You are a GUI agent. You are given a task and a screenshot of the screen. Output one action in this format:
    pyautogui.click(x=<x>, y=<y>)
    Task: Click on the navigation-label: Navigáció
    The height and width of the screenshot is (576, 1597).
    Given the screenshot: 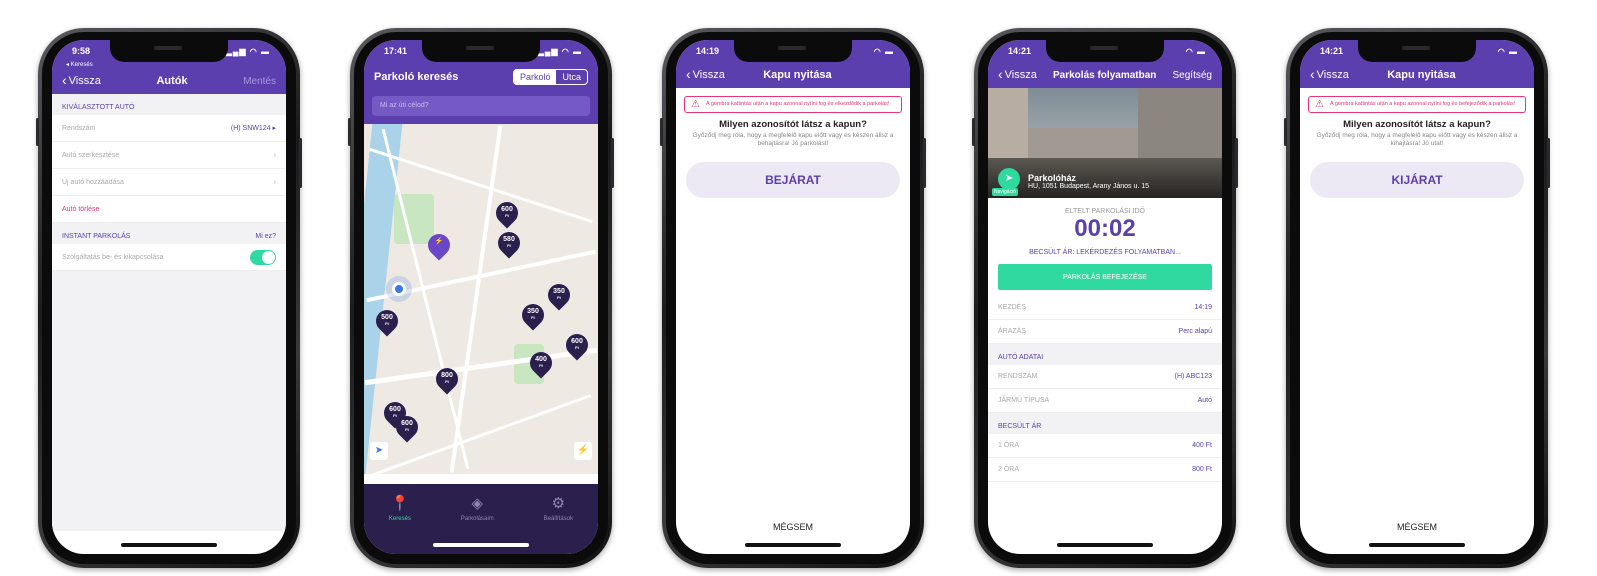 What is the action you would take?
    pyautogui.click(x=1005, y=192)
    